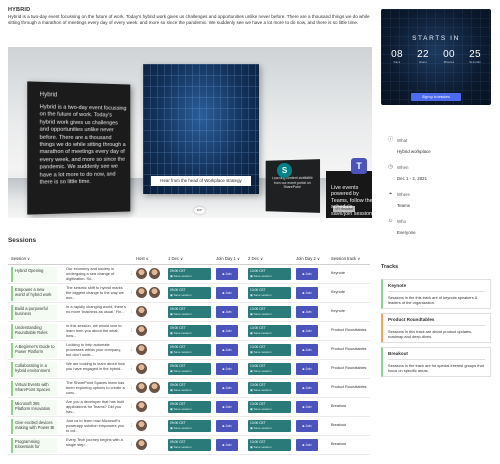 Image resolution: width=500 pixels, height=464 pixels. I want to click on session-title-link: Virtual Events with SharePoint Spaces, so click(34, 388).